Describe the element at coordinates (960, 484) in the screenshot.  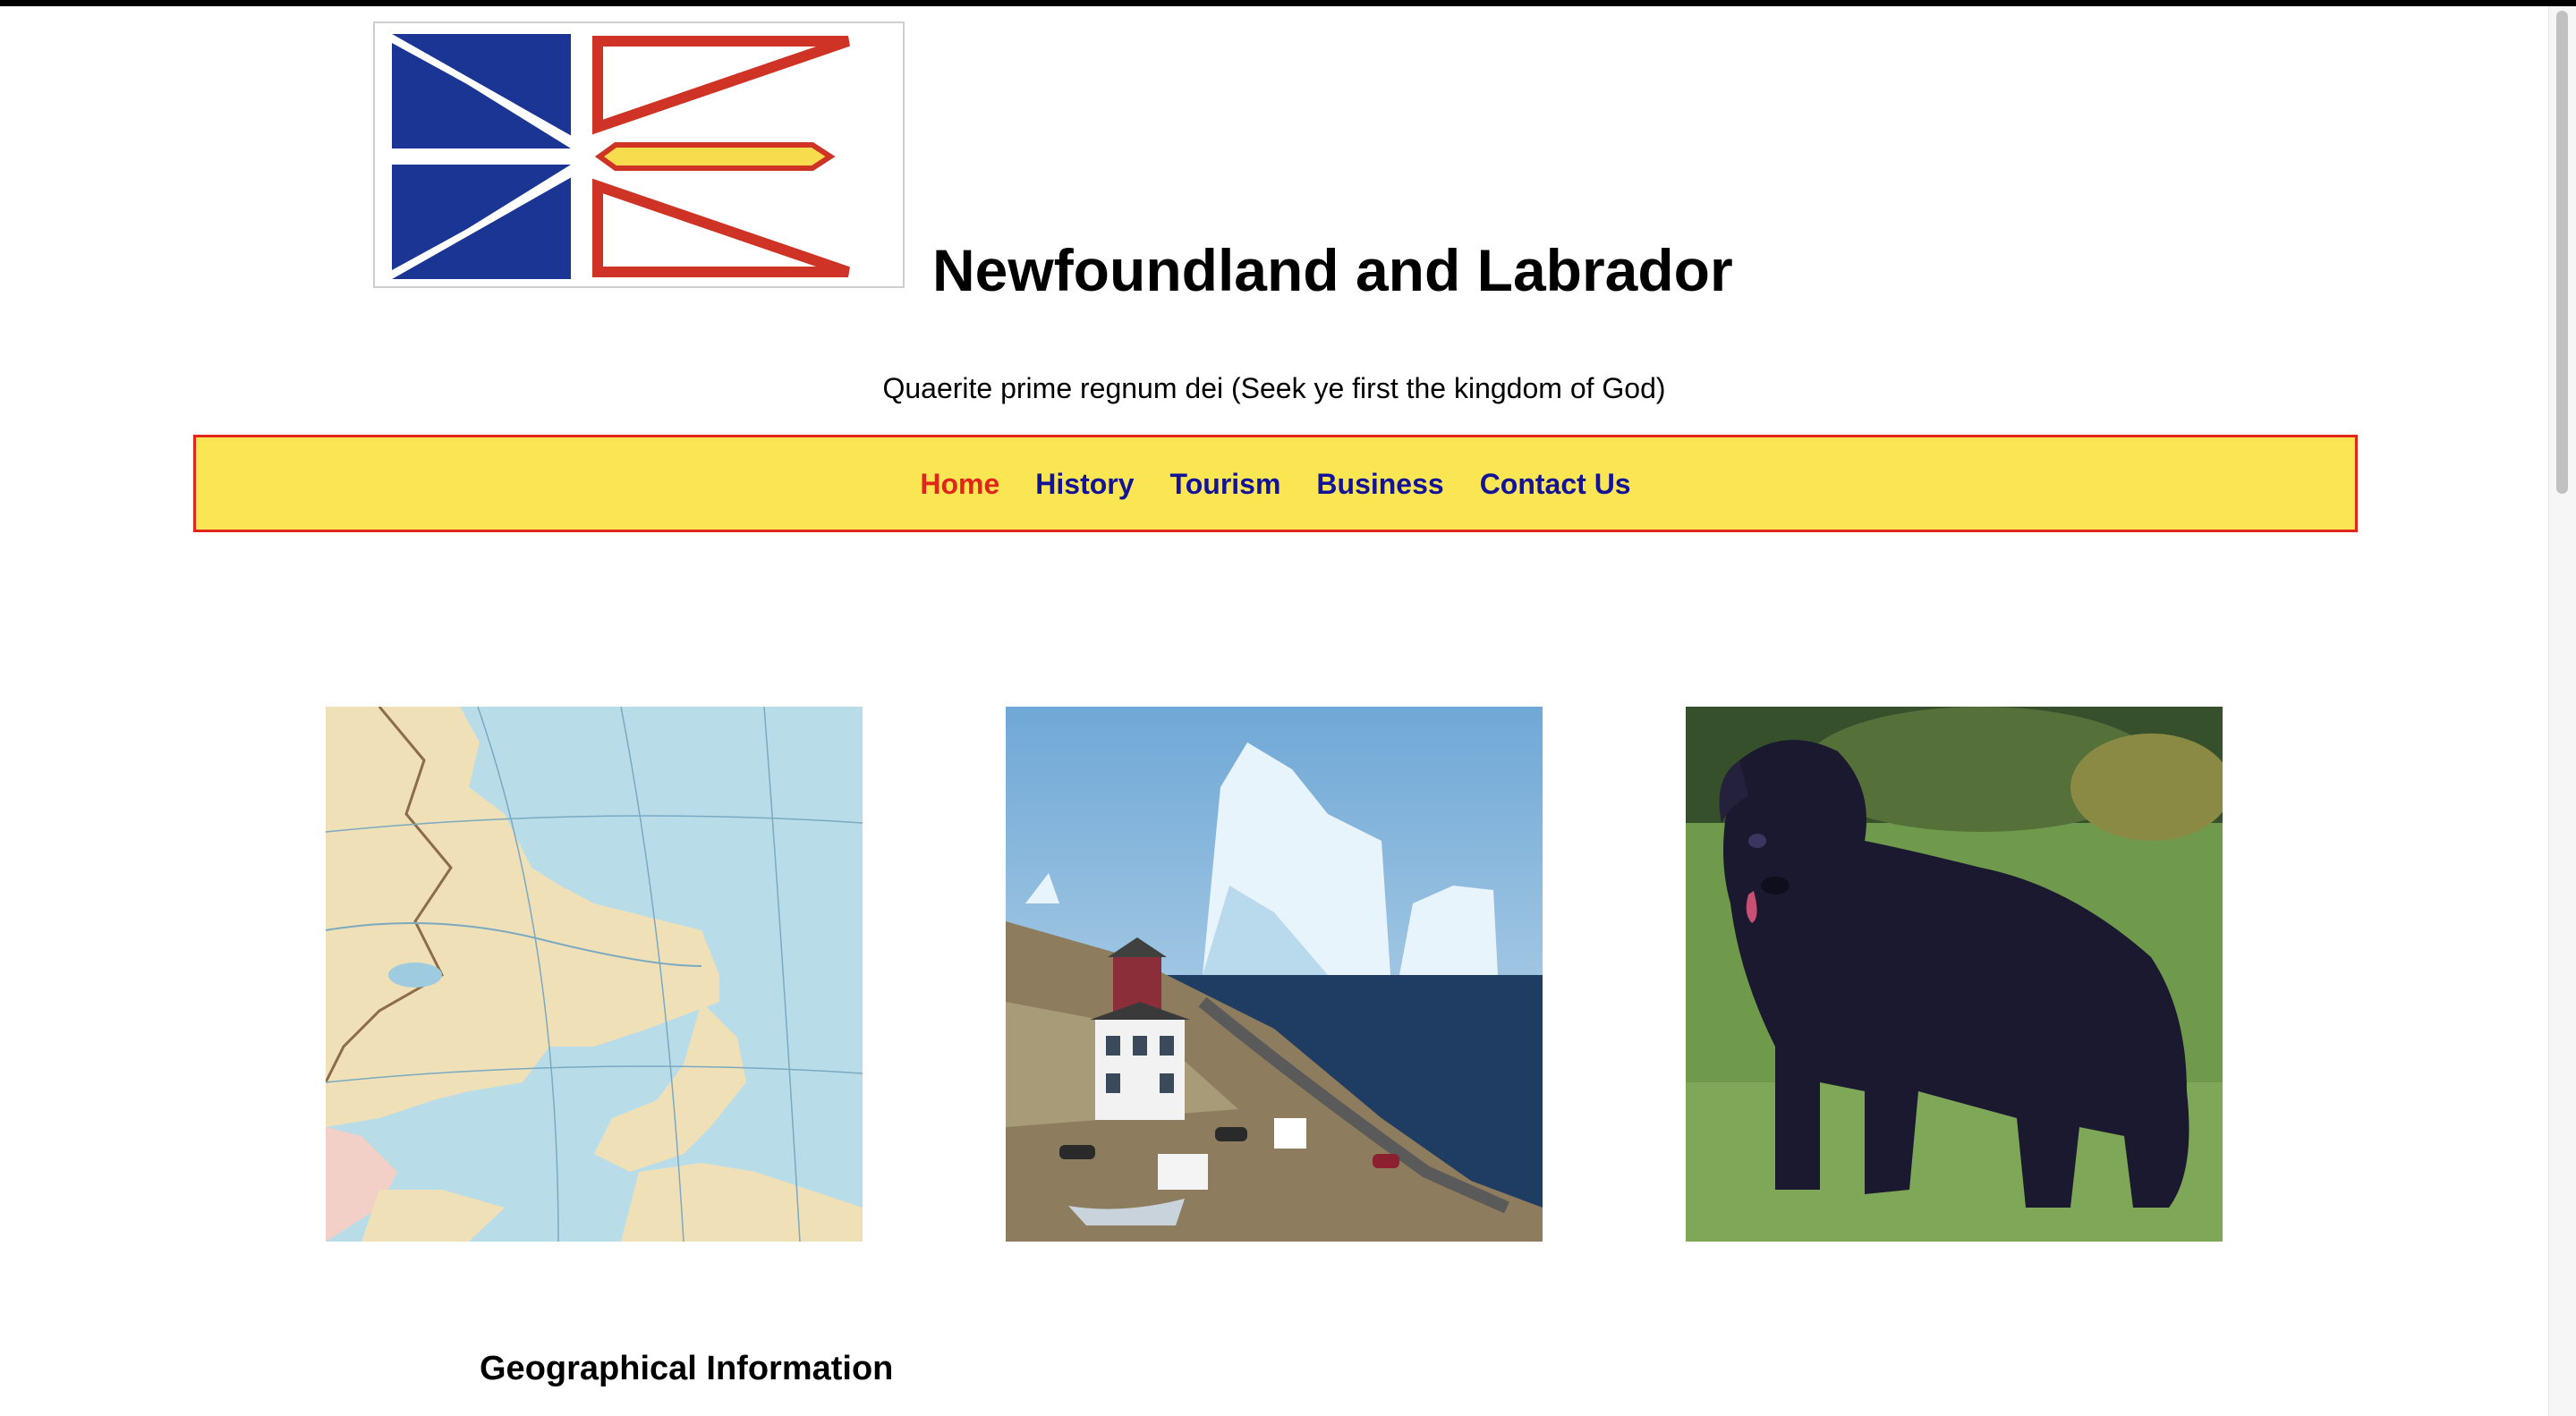
I see `nav-home: Home` at that location.